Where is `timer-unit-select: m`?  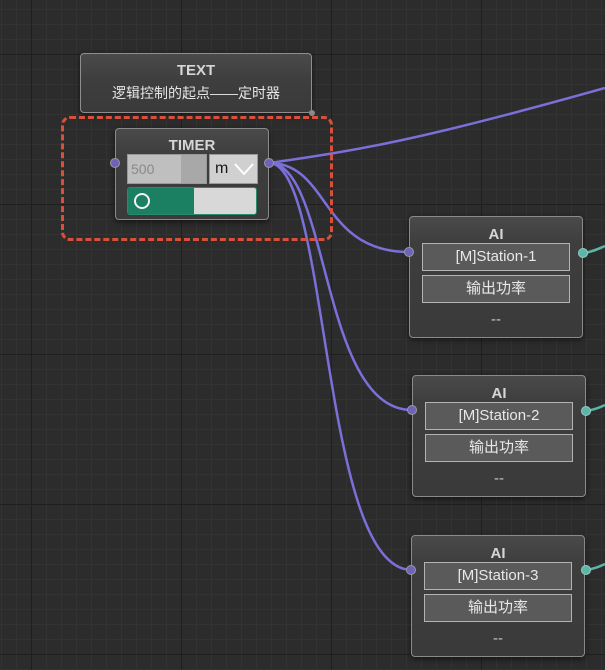 timer-unit-select: m is located at coordinates (233, 169).